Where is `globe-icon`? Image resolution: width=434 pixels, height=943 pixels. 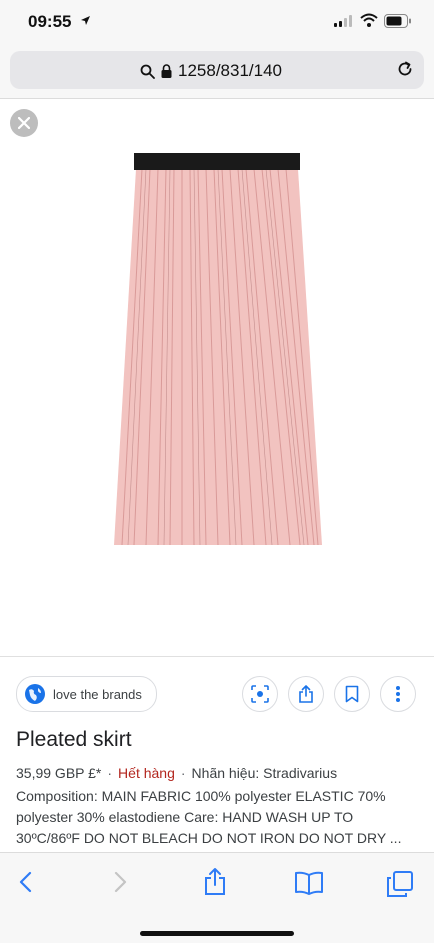
globe-icon is located at coordinates (35, 694).